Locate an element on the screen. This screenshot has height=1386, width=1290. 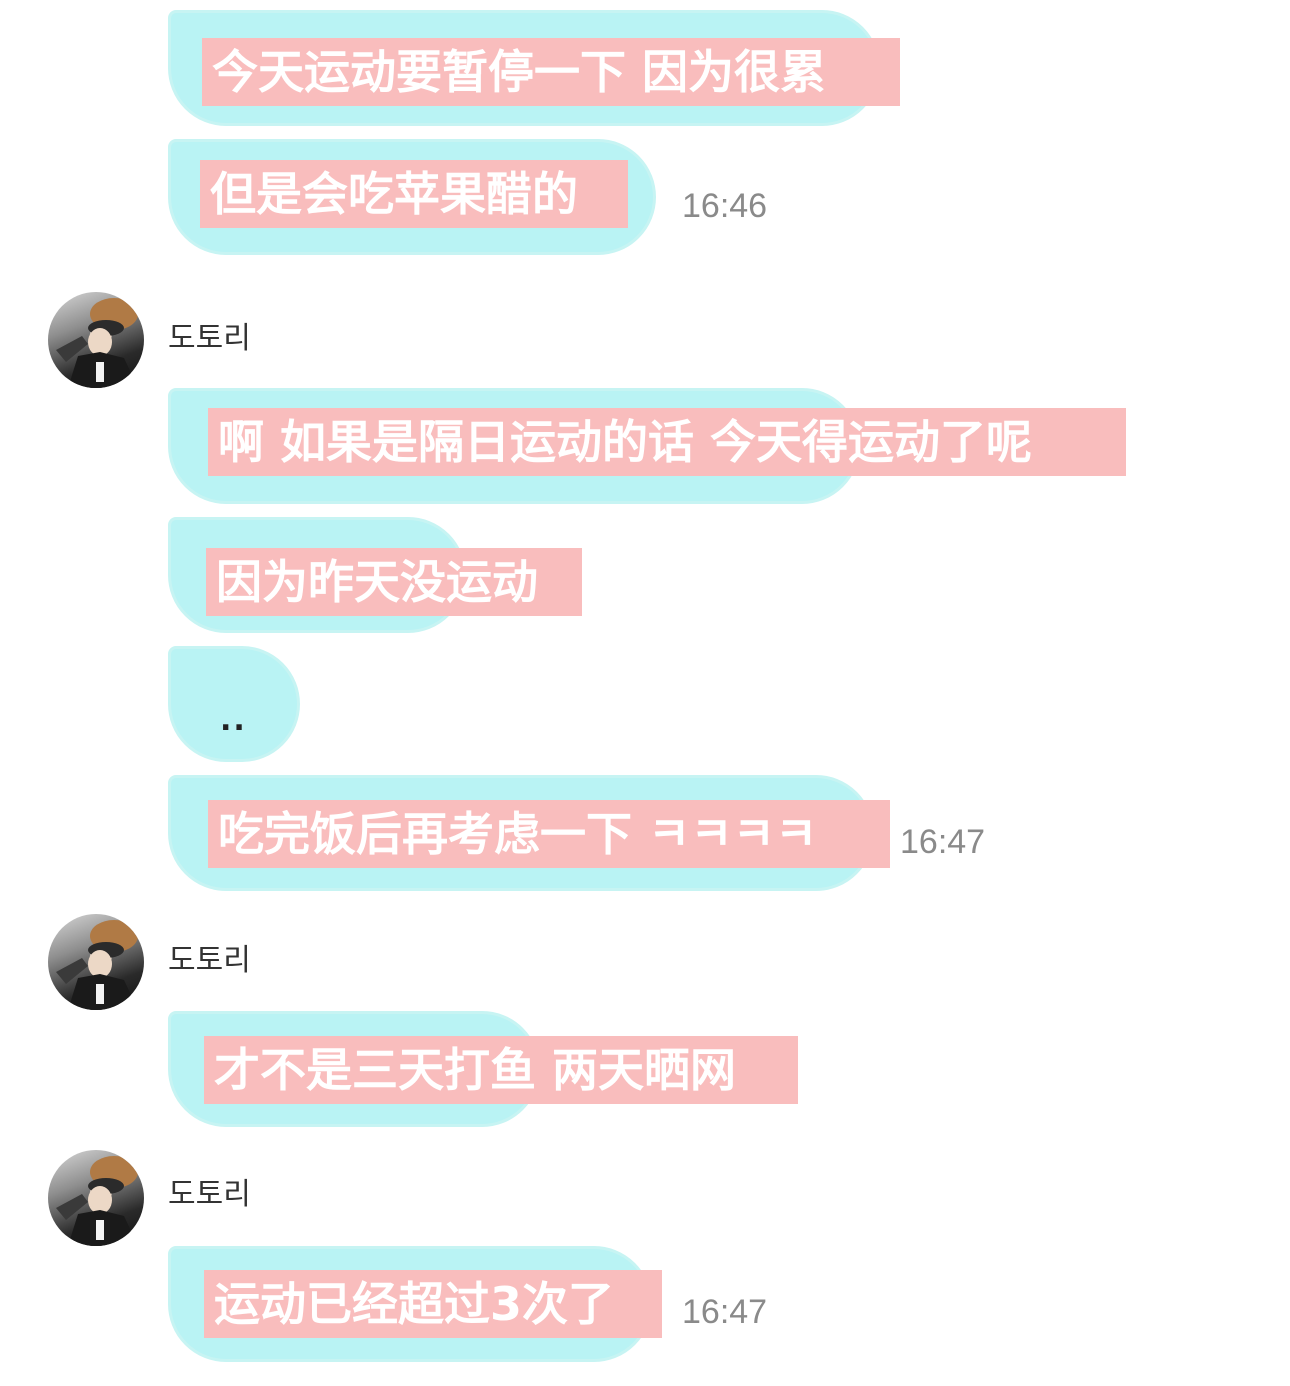
message-text: 吃完饭后再考虑一下 ㅋㅋㅋㅋ is located at coordinates (549, 834).